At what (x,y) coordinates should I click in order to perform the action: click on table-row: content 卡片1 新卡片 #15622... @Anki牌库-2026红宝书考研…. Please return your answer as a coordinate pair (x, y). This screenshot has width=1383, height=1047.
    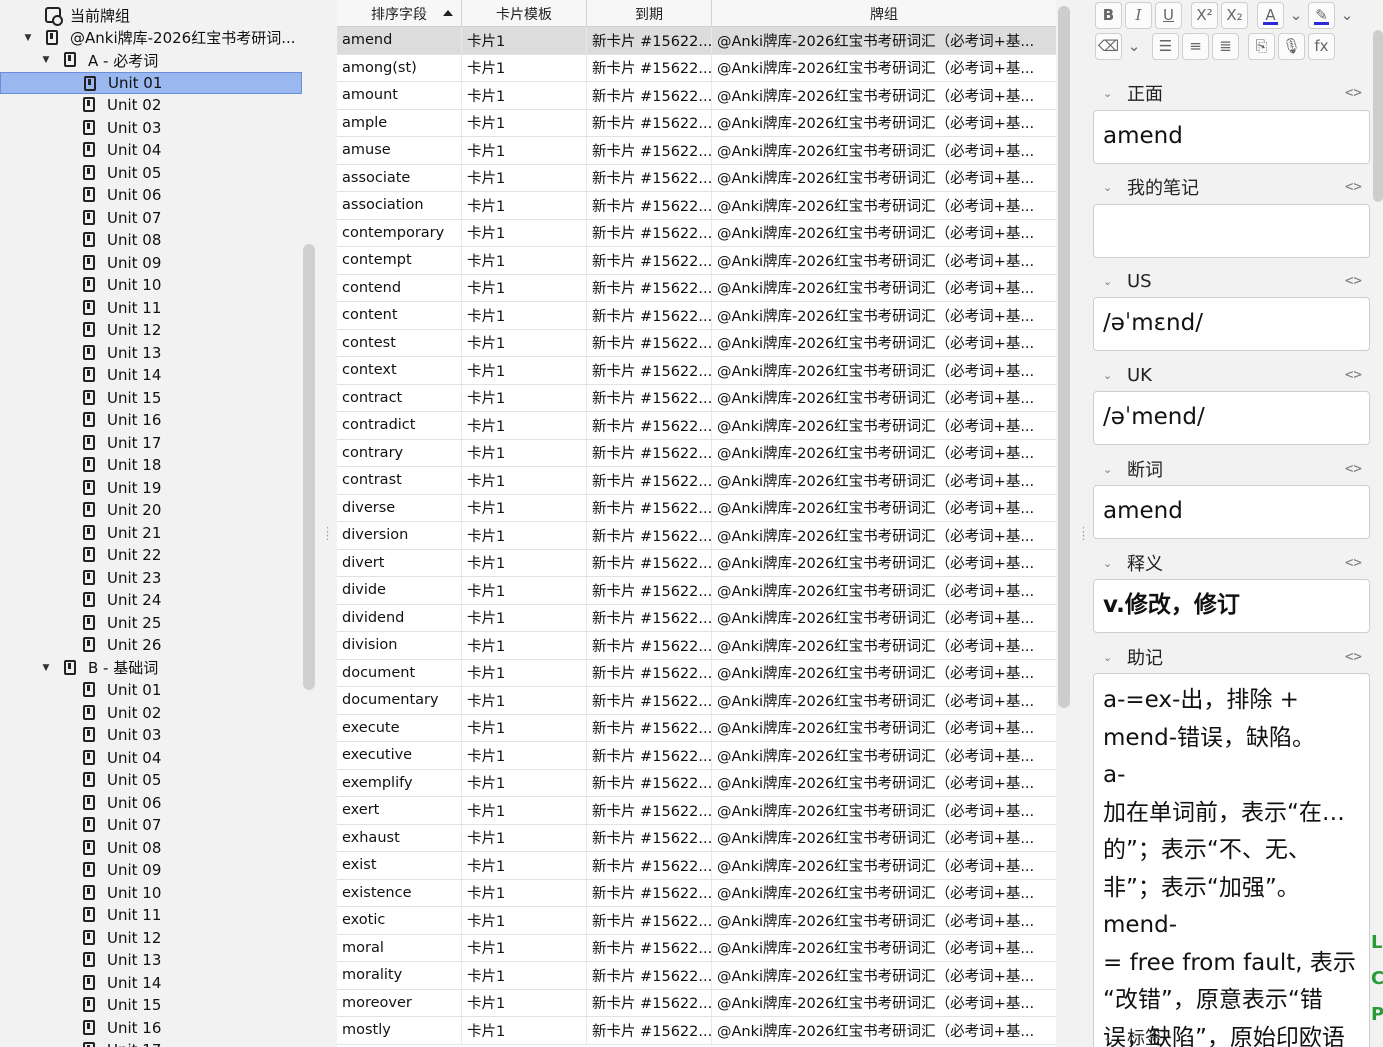
    Looking at the image, I should click on (696, 316).